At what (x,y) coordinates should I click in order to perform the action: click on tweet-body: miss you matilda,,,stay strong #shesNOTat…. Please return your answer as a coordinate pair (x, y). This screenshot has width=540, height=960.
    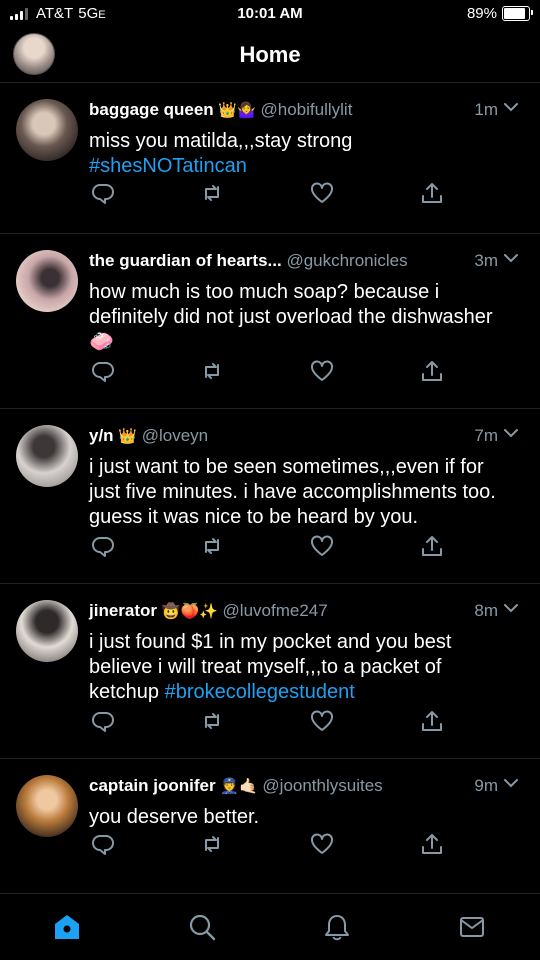
    Looking at the image, I should click on (302, 154).